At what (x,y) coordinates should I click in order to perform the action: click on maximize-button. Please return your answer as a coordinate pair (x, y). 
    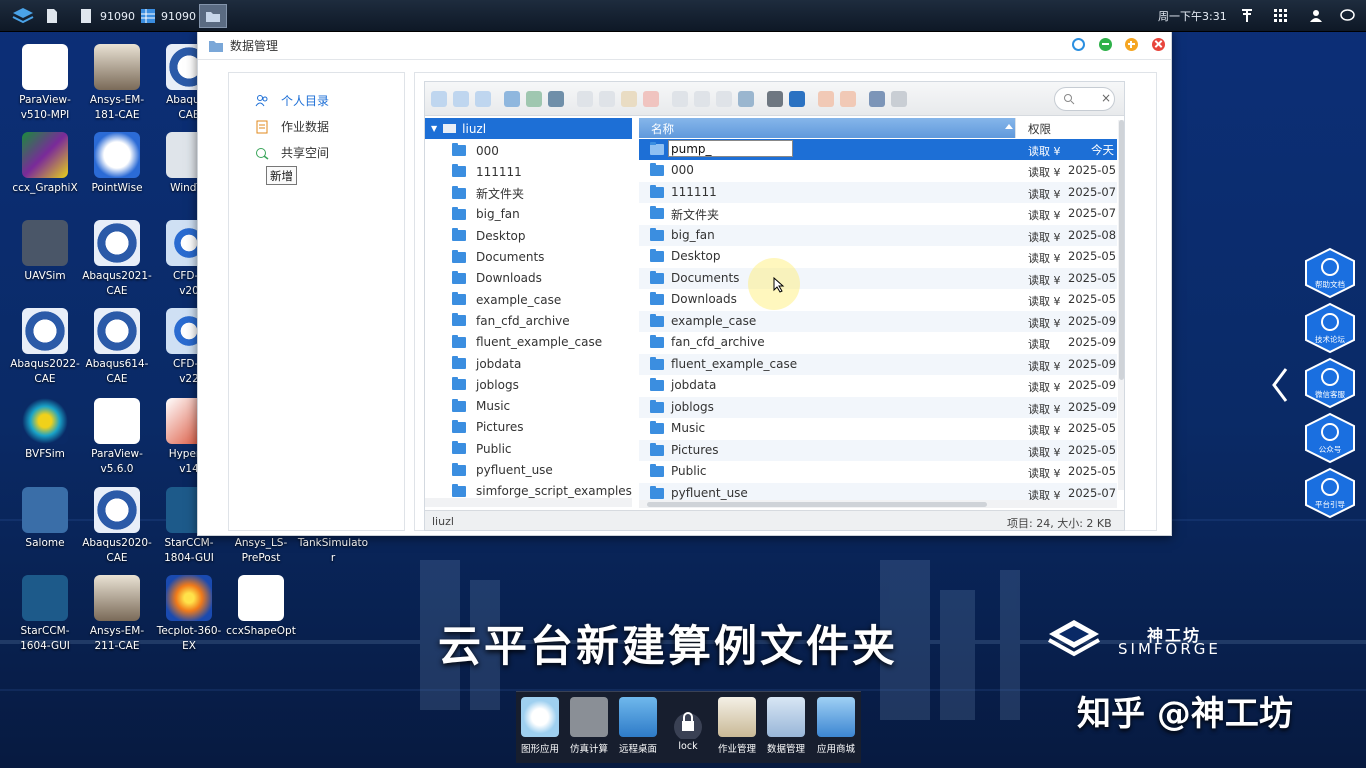
    Looking at the image, I should click on (1131, 44).